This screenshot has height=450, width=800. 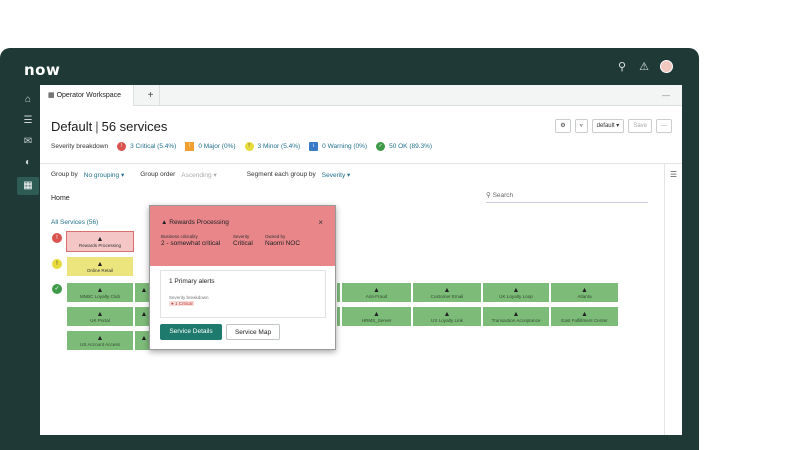 What do you see at coordinates (349, 66) in the screenshot?
I see `top-bar: now ⚲ ⚠` at bounding box center [349, 66].